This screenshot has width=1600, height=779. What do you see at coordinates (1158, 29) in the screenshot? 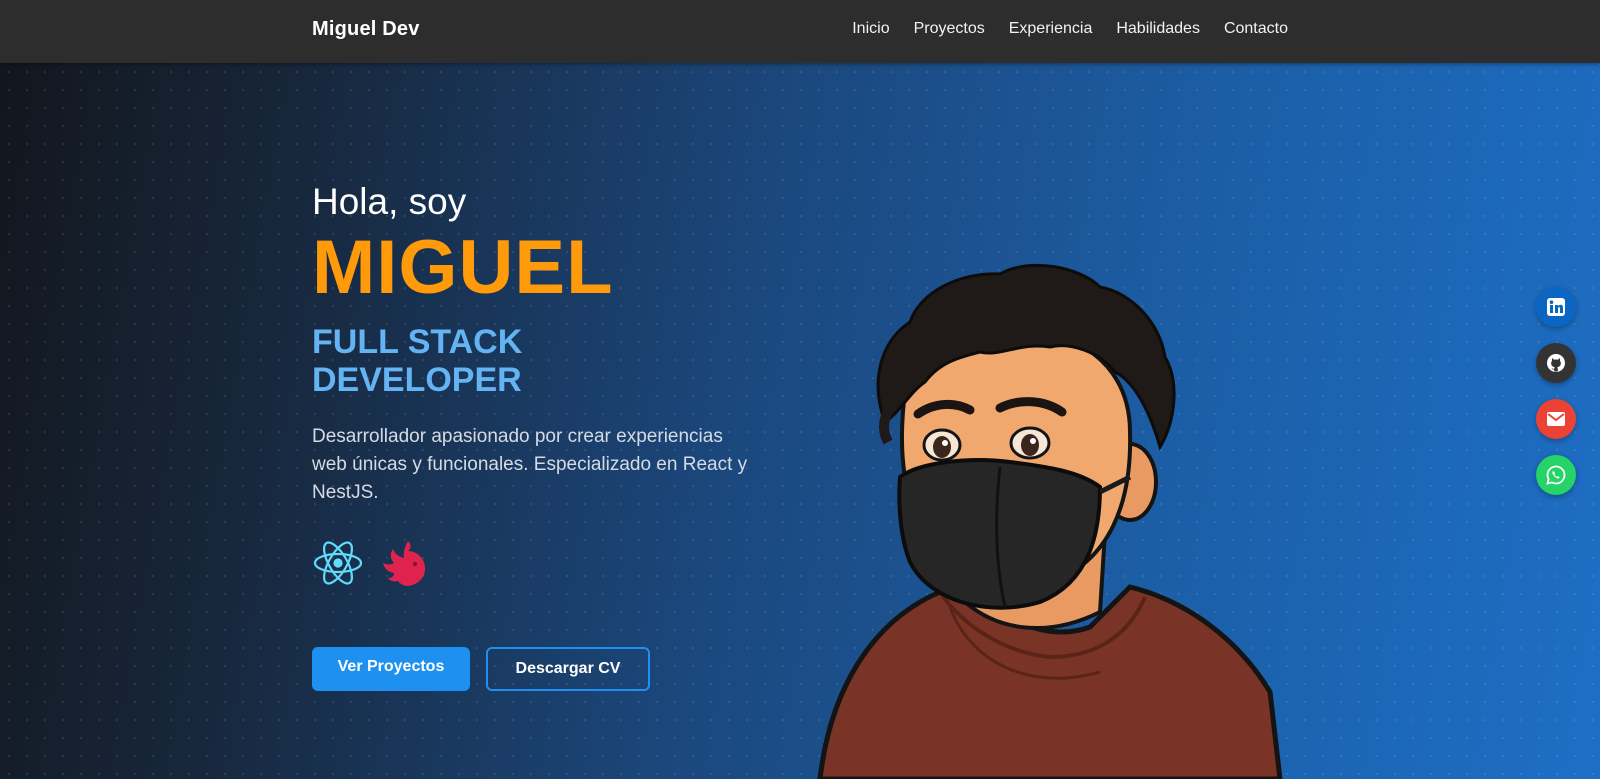
I see `nav-link-habilidades: Habilidades` at bounding box center [1158, 29].